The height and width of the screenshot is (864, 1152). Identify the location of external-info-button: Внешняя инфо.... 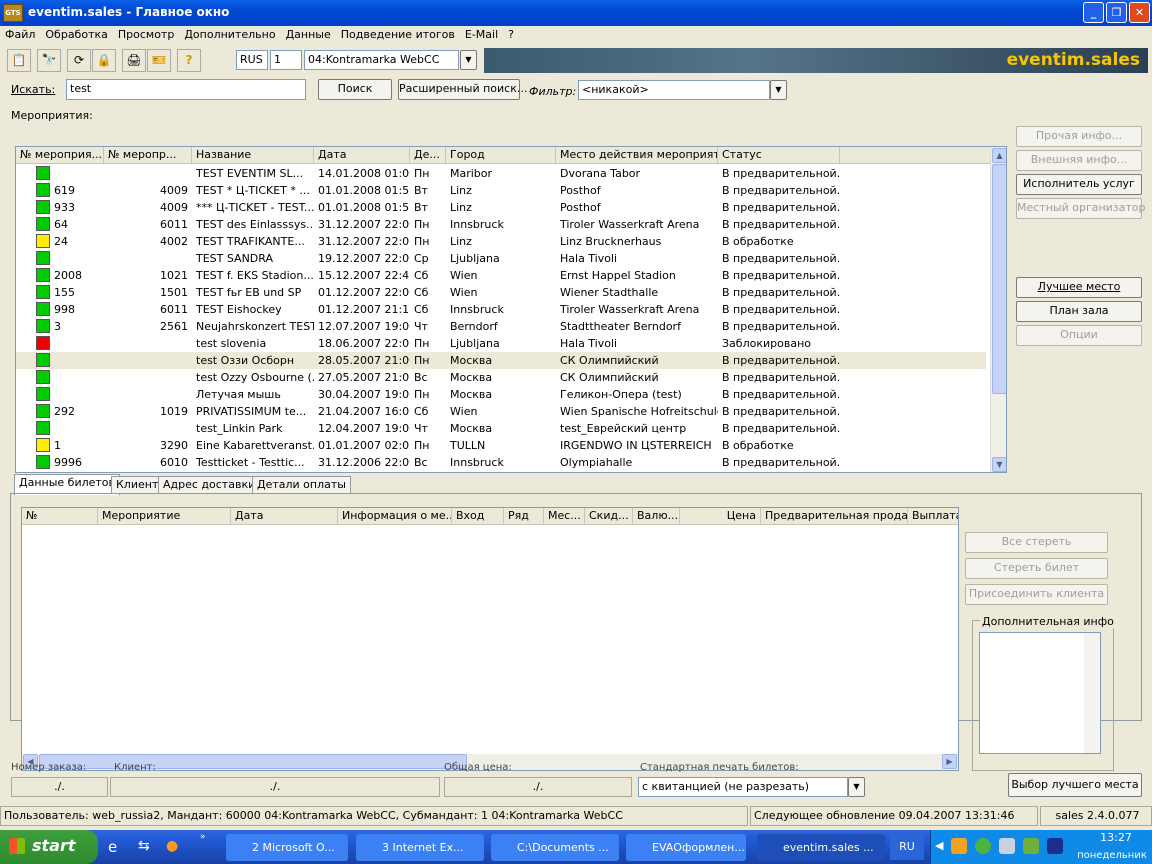
(1079, 160).